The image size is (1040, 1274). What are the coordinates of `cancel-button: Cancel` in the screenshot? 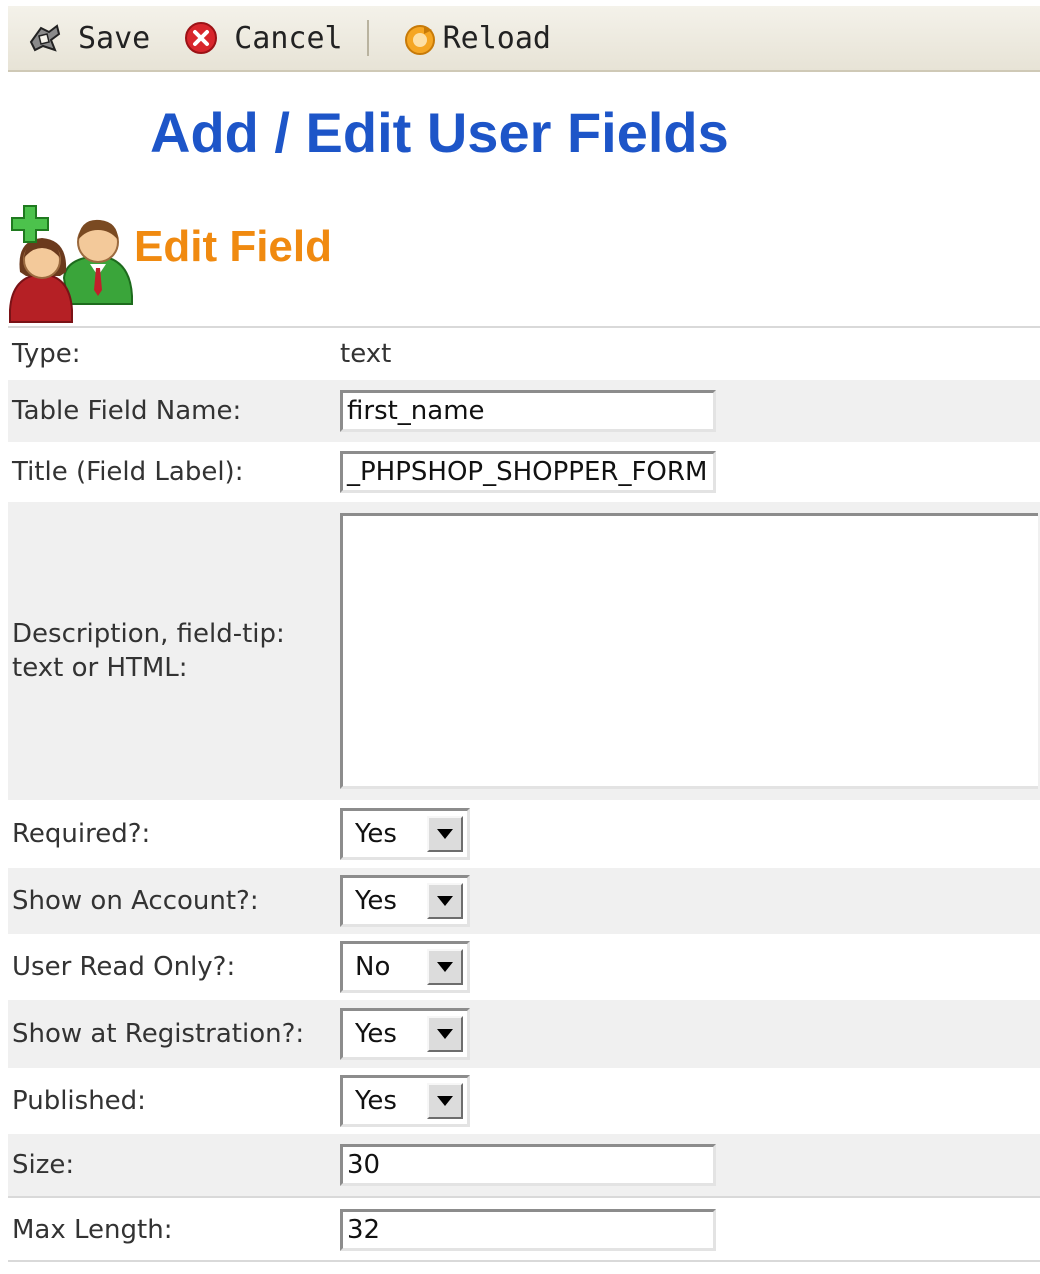 It's located at (260, 38).